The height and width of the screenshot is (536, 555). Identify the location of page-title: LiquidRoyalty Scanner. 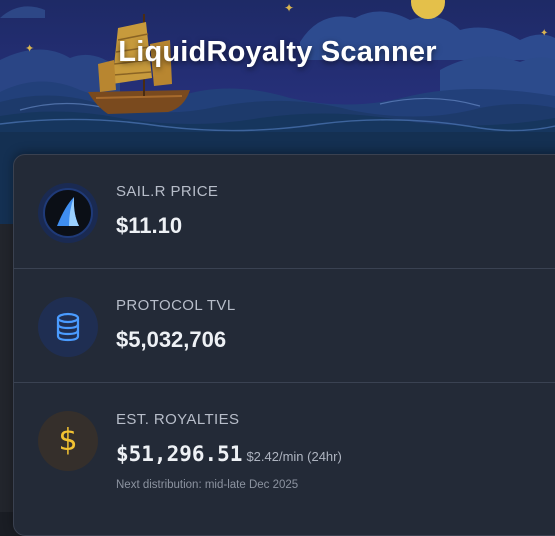
(277, 52).